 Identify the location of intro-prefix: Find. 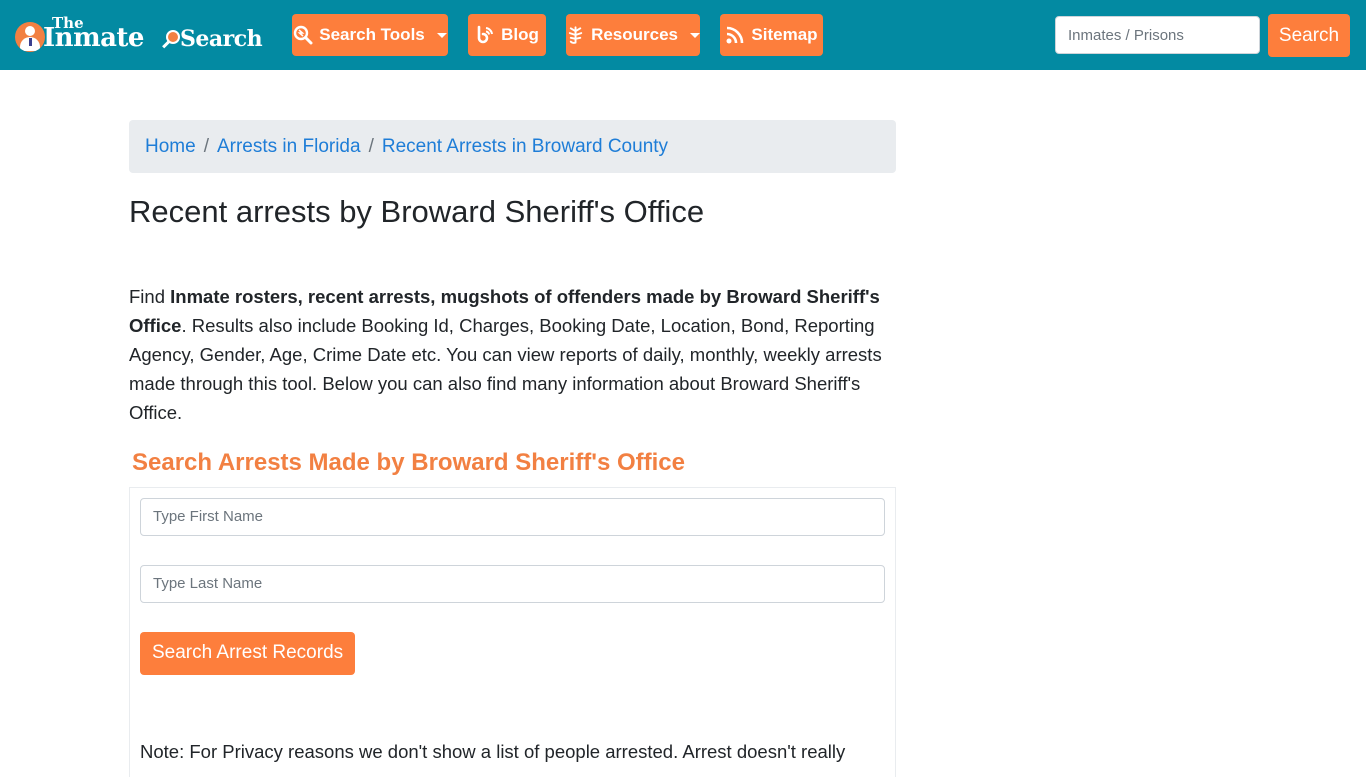
(150, 297).